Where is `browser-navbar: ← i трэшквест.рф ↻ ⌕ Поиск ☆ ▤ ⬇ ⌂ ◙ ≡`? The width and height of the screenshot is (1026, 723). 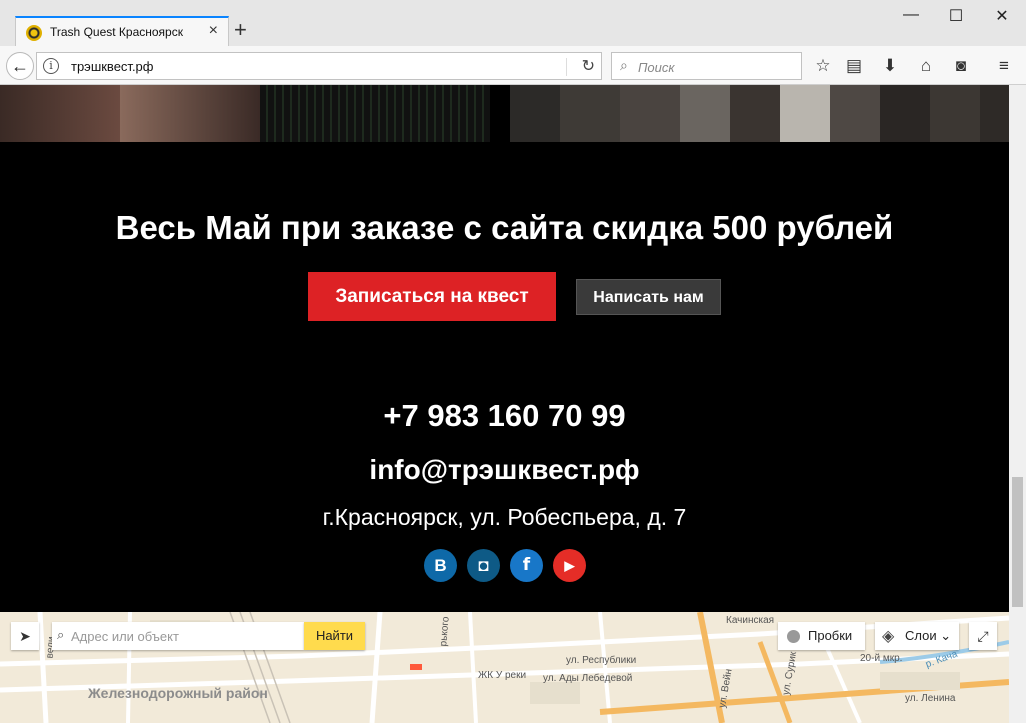
browser-navbar: ← i трэшквест.рф ↻ ⌕ Поиск ☆ ▤ ⬇ ⌂ ◙ ≡ is located at coordinates (513, 65).